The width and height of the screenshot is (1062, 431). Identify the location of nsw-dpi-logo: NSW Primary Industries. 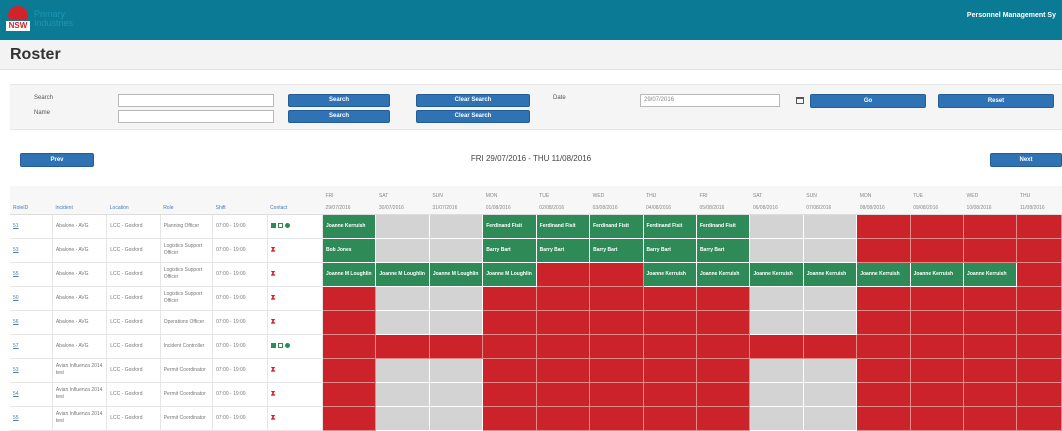
(39, 19).